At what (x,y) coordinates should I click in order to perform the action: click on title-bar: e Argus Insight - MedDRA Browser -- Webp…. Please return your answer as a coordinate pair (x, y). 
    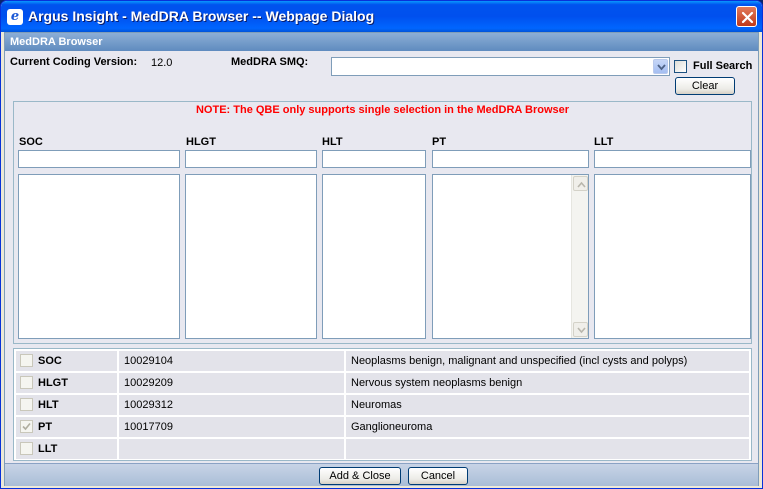
    Looking at the image, I should click on (381, 16).